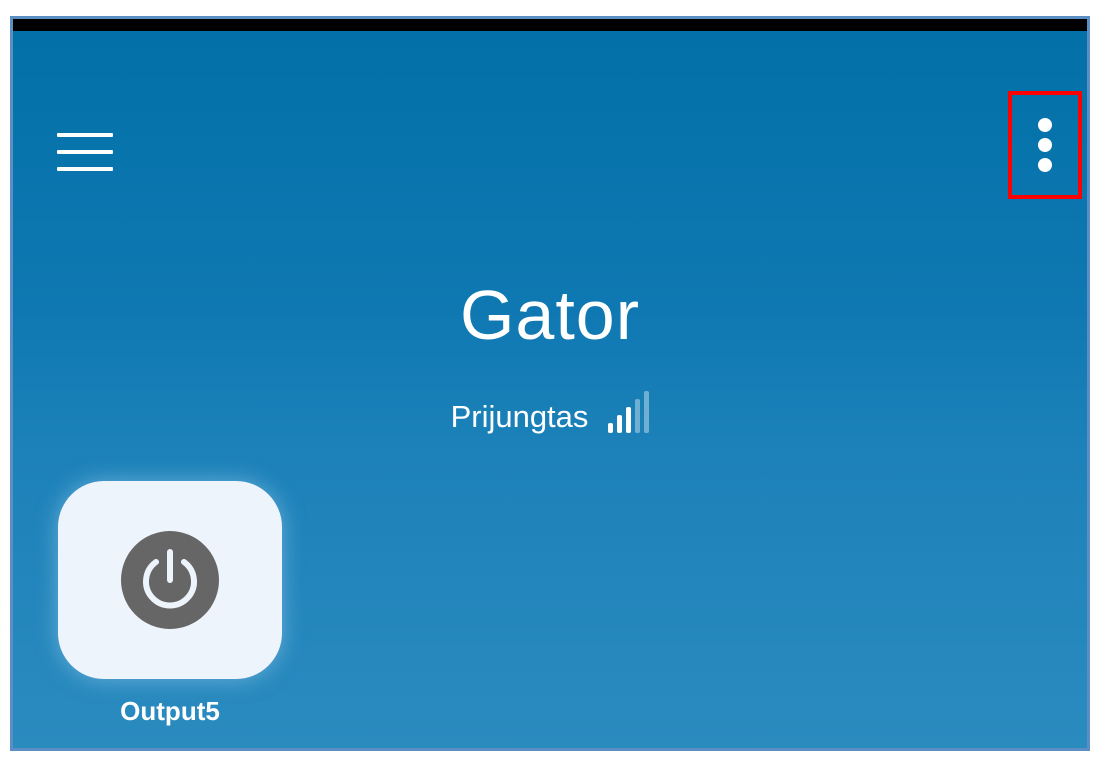 This screenshot has width=1100, height=767. I want to click on power-icon, so click(170, 580).